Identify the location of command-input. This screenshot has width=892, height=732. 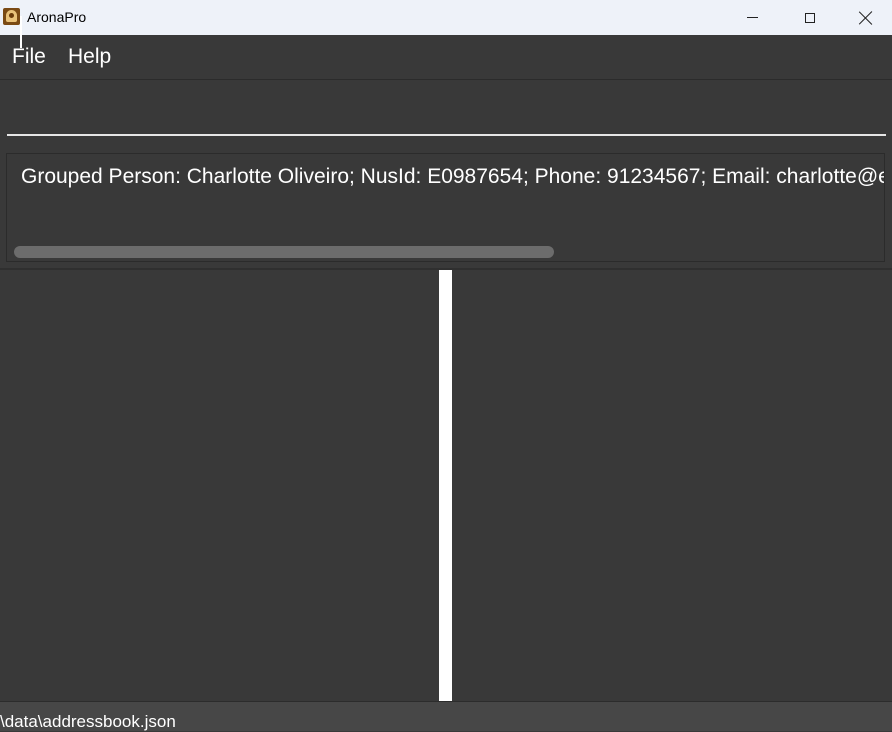
(446, 112).